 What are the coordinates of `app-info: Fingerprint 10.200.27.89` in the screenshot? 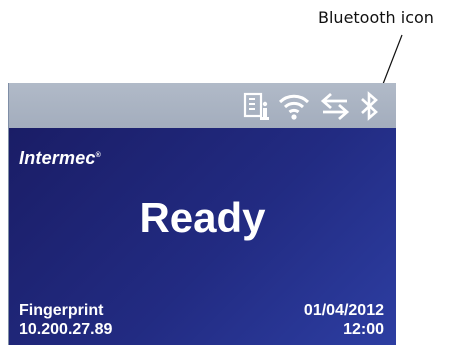 It's located at (65, 320).